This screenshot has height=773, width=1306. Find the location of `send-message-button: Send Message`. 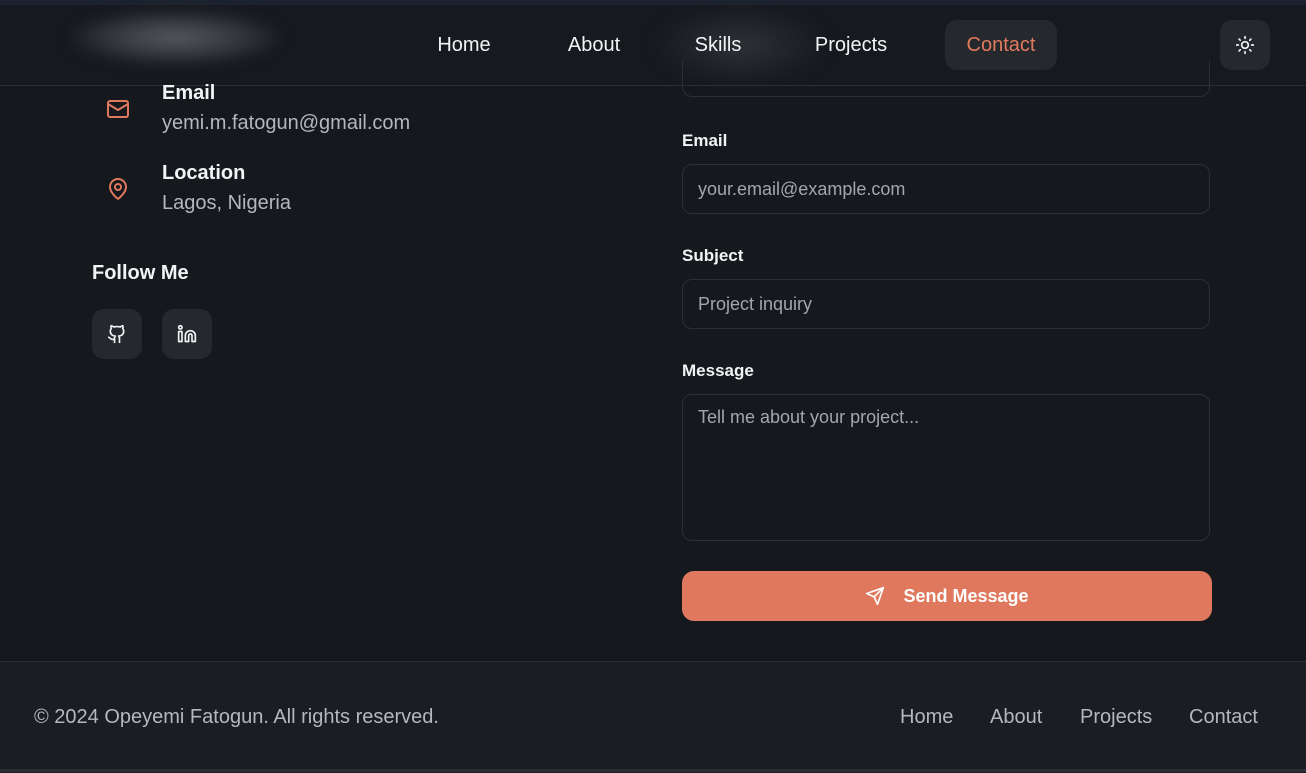

send-message-button: Send Message is located at coordinates (947, 596).